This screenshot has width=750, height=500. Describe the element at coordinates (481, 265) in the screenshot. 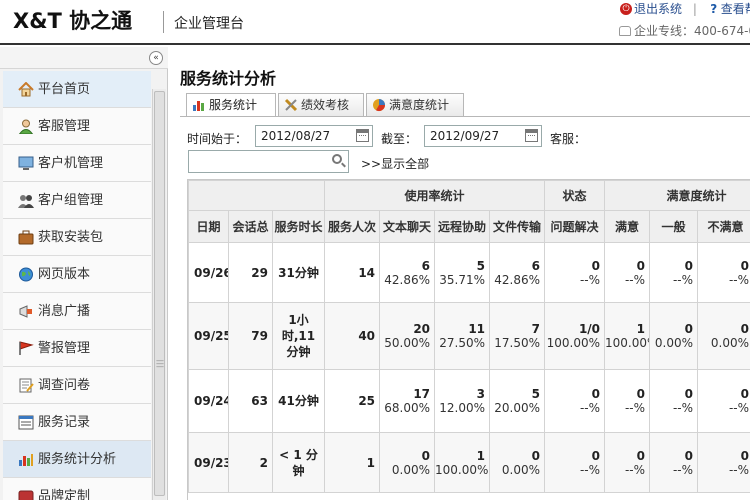

I see `cell-value: 5` at that location.